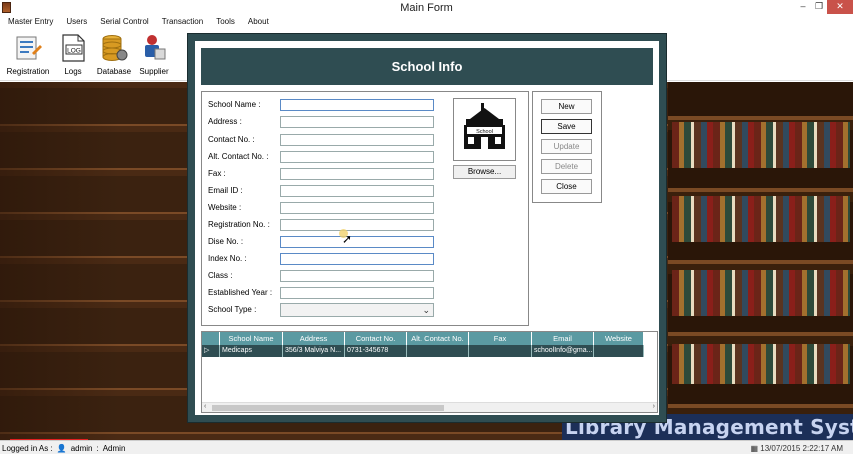 The height and width of the screenshot is (454, 853). Describe the element at coordinates (357, 242) in the screenshot. I see `dise-no-input` at that location.